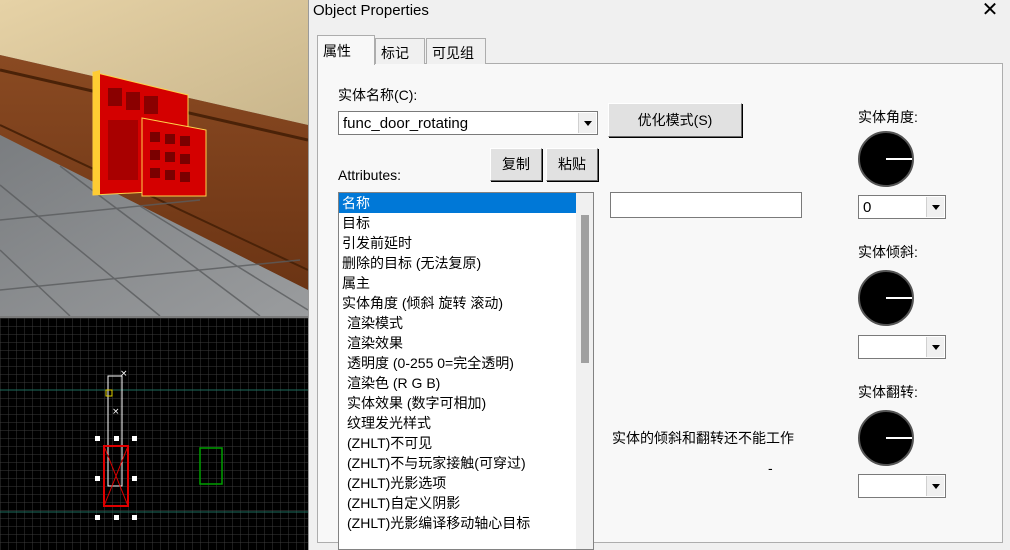 The height and width of the screenshot is (550, 1010). I want to click on dialog-title: Object Properties, so click(371, 10).